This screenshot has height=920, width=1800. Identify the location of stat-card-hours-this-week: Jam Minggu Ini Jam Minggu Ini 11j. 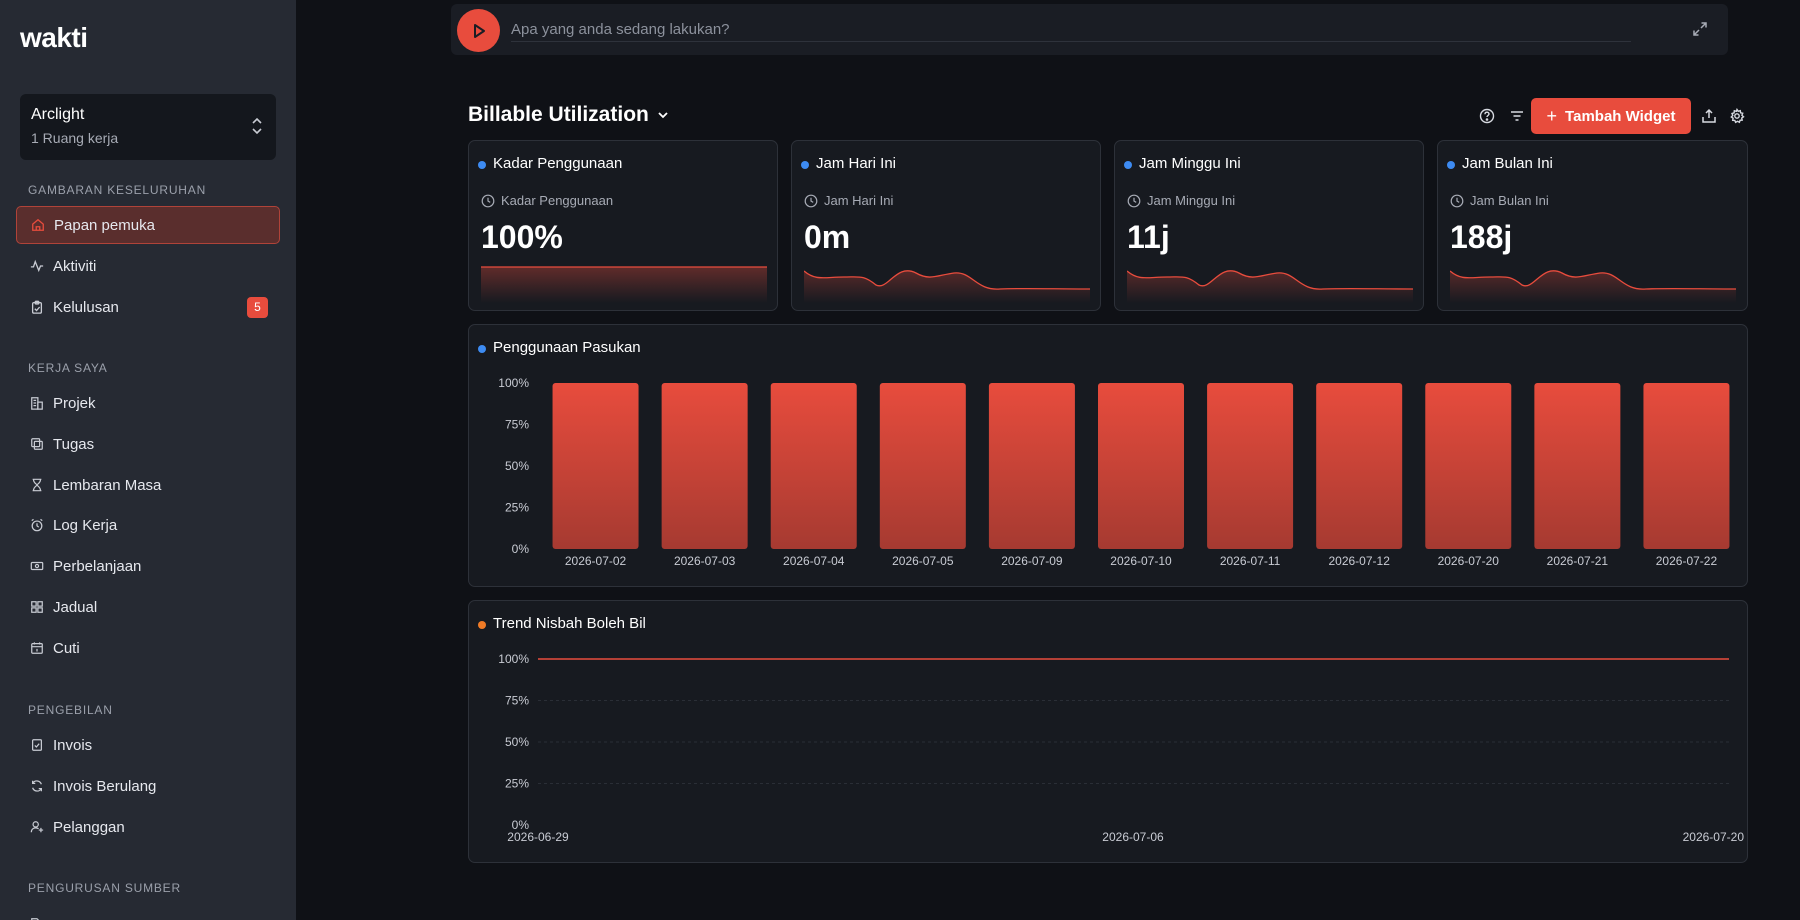
(1269, 225).